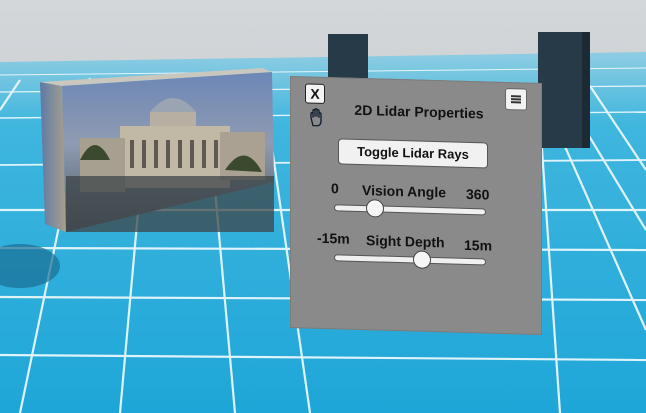  I want to click on vision-angle-label: Vision Angle, so click(404, 191).